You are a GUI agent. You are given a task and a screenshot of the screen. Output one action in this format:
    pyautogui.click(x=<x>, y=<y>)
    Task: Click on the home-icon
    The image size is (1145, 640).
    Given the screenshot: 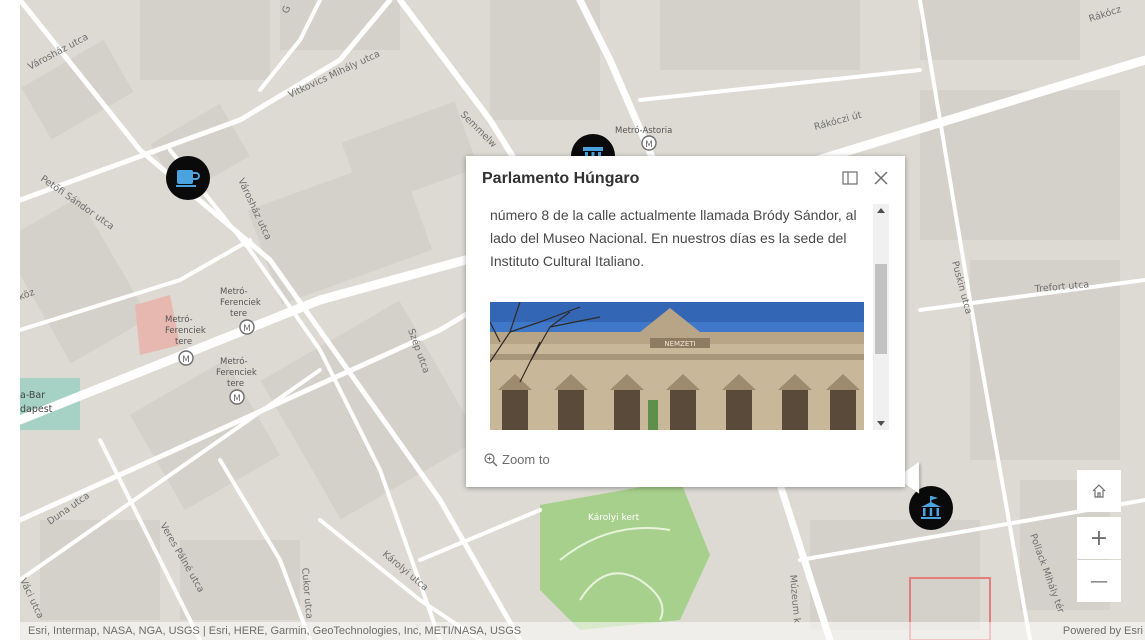 What is the action you would take?
    pyautogui.click(x=1099, y=491)
    